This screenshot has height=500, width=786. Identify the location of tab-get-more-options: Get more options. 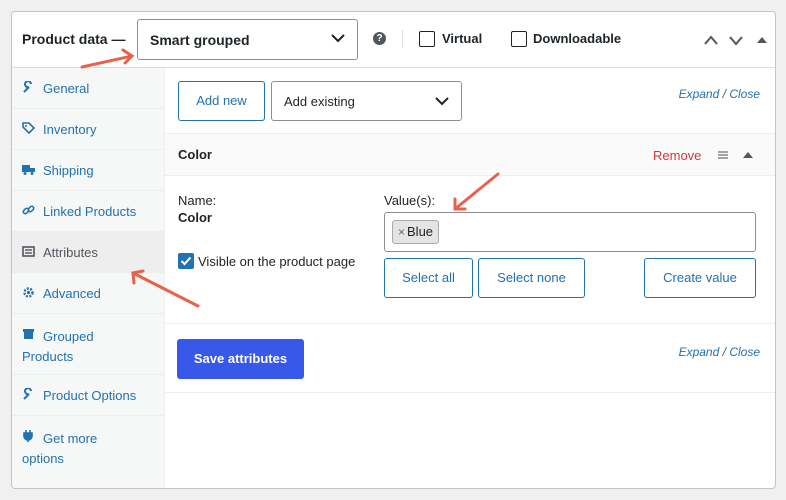
(88, 446).